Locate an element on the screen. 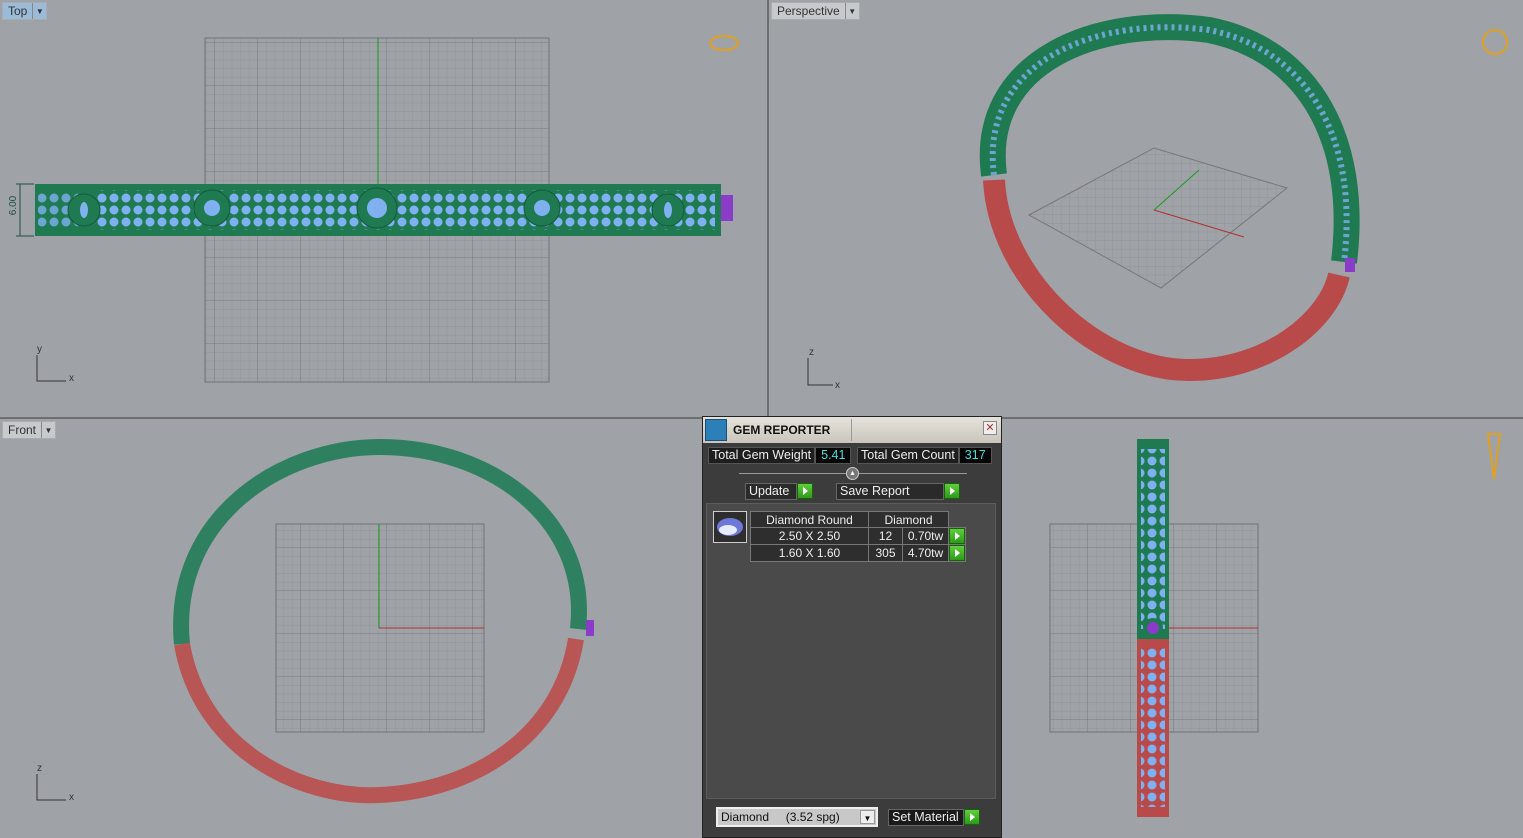  viewport-label-top: Top ▼ is located at coordinates (25, 11).